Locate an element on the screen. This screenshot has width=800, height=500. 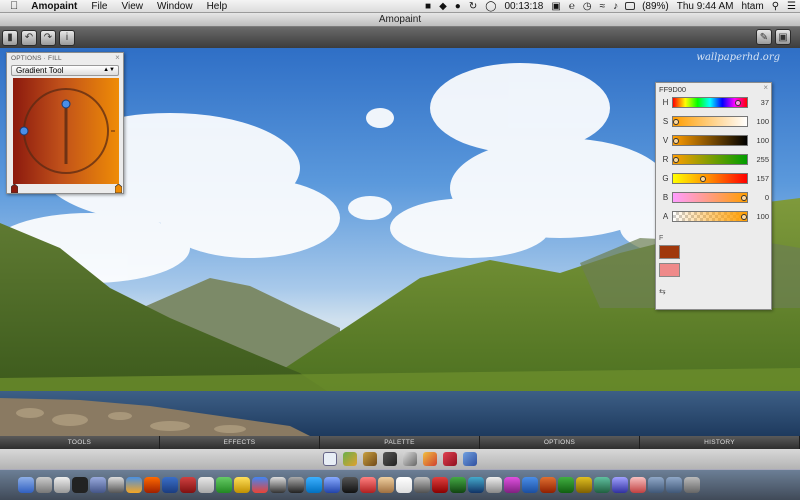
amopaint-dock-icon is located at coordinates (638, 485).